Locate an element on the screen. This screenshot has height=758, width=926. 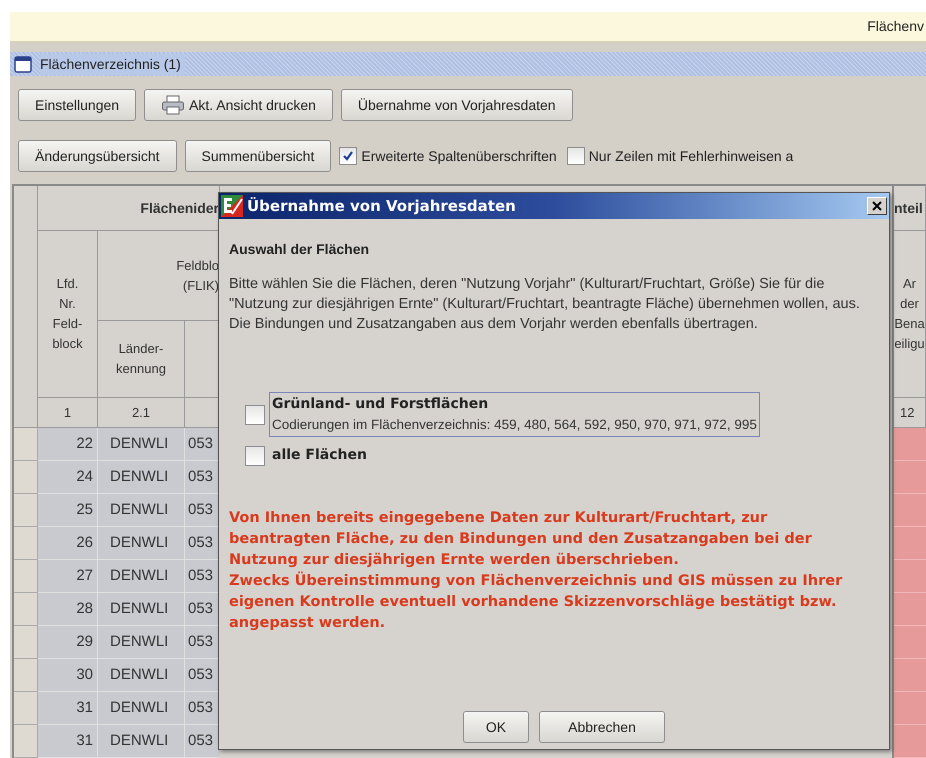
dialog-title: Übernahme von Vorjahresdaten is located at coordinates (381, 206).